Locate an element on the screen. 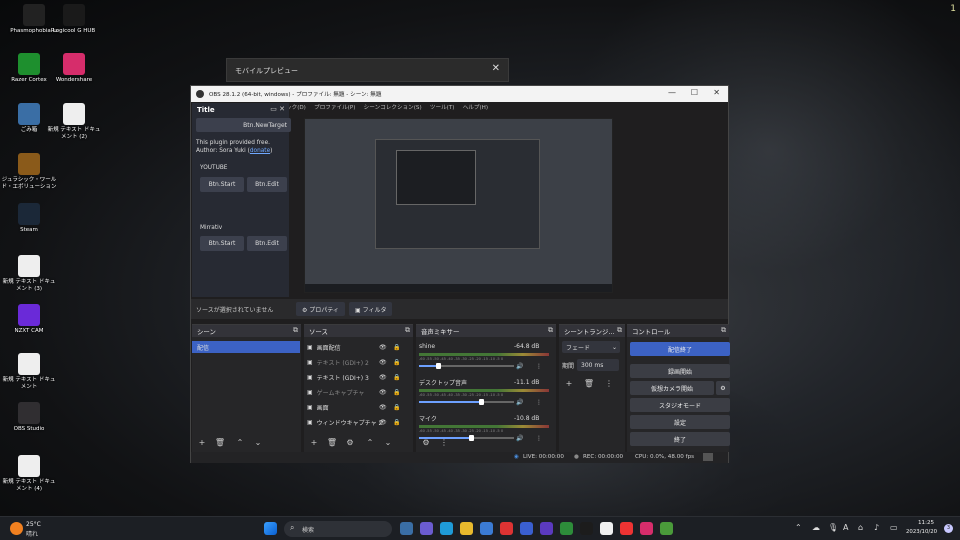 This screenshot has width=960, height=540. transition-select: フェード ⌄ is located at coordinates (591, 347).